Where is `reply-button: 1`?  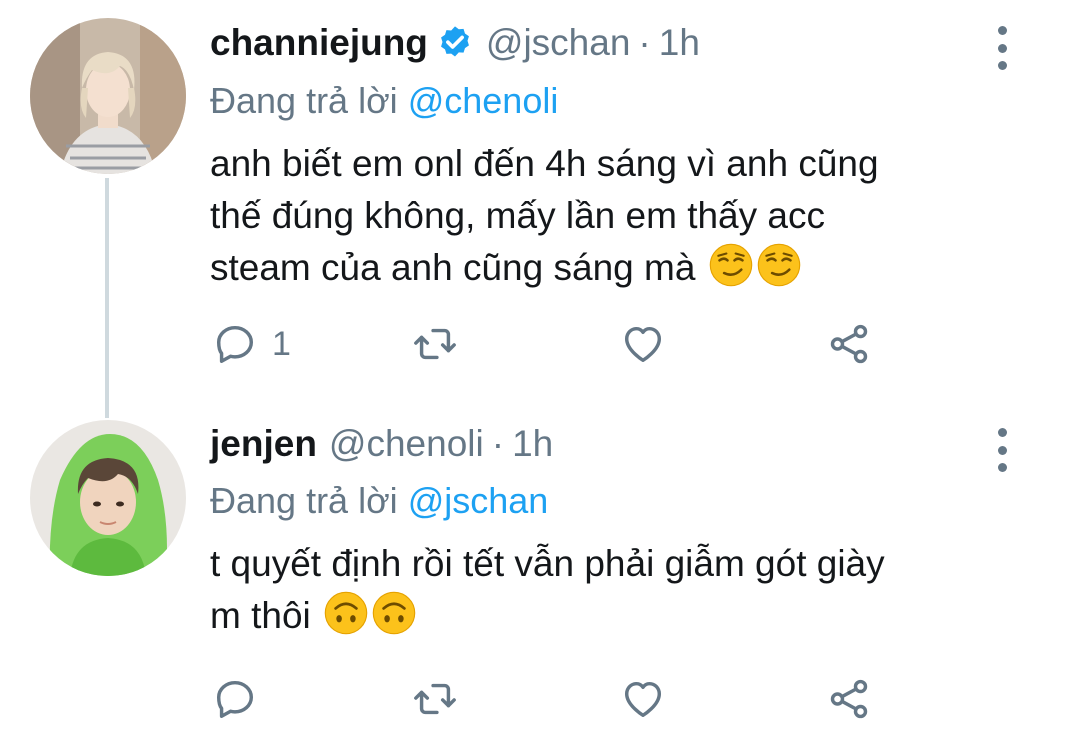 reply-button: 1 is located at coordinates (251, 344).